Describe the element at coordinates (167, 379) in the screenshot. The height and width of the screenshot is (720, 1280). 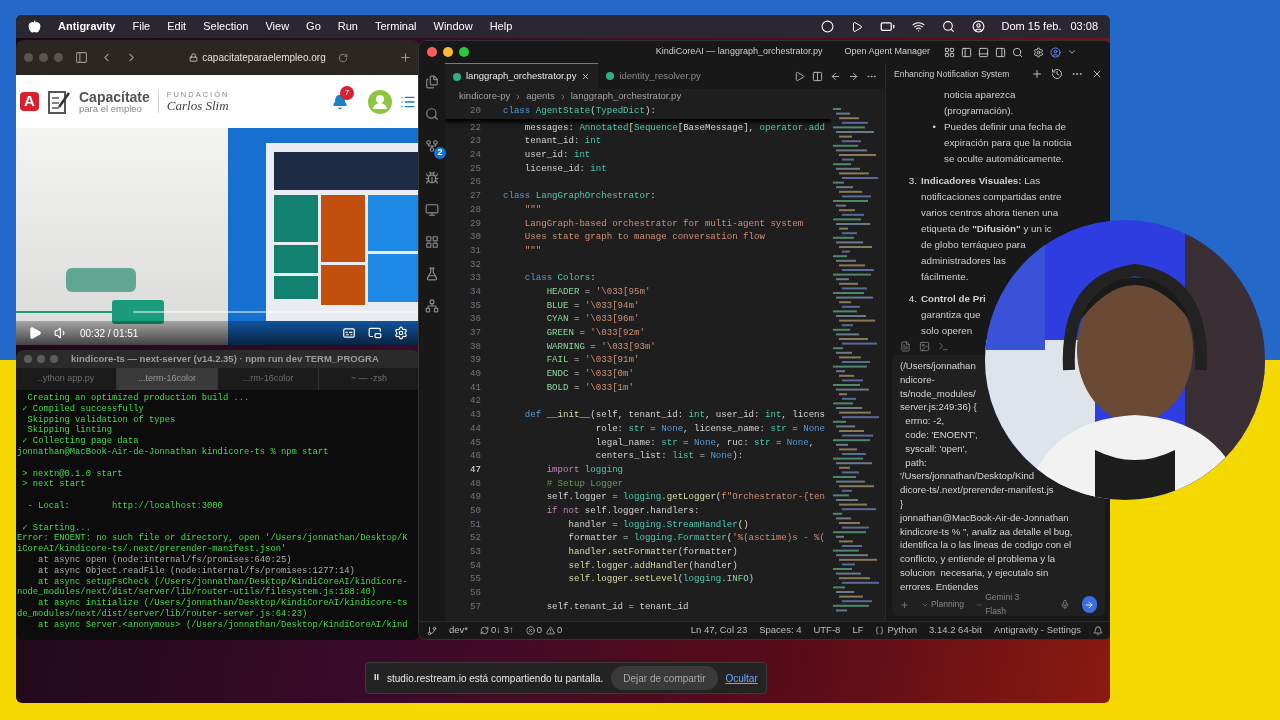
I see `terminal-tab: ...term-16color` at that location.